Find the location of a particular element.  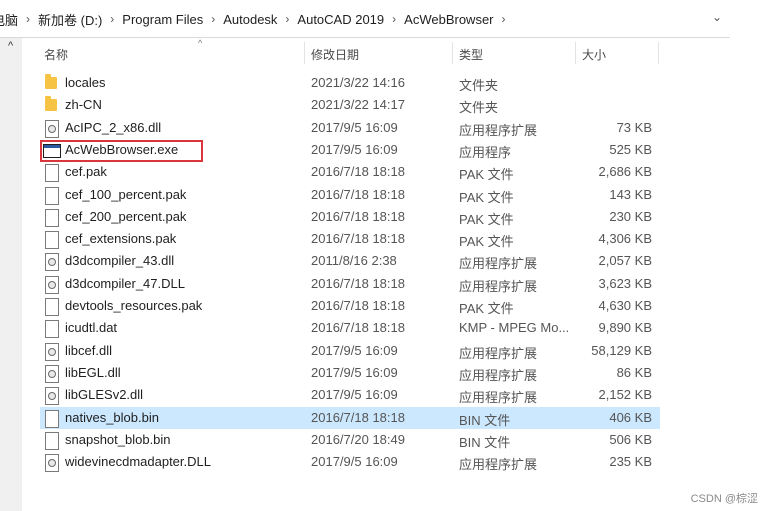

file-date-modified: 2021/3/22 14:16 is located at coordinates (358, 82).